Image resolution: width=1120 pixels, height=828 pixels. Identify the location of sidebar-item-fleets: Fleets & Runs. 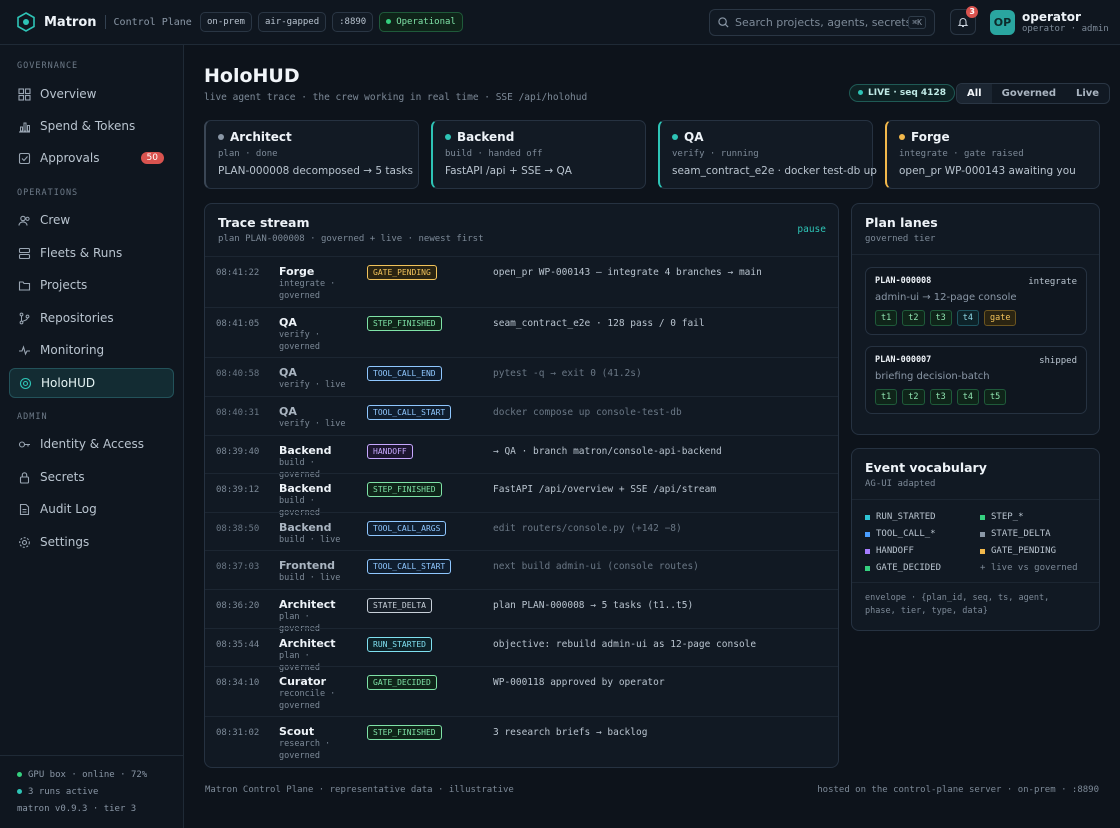
(91, 253).